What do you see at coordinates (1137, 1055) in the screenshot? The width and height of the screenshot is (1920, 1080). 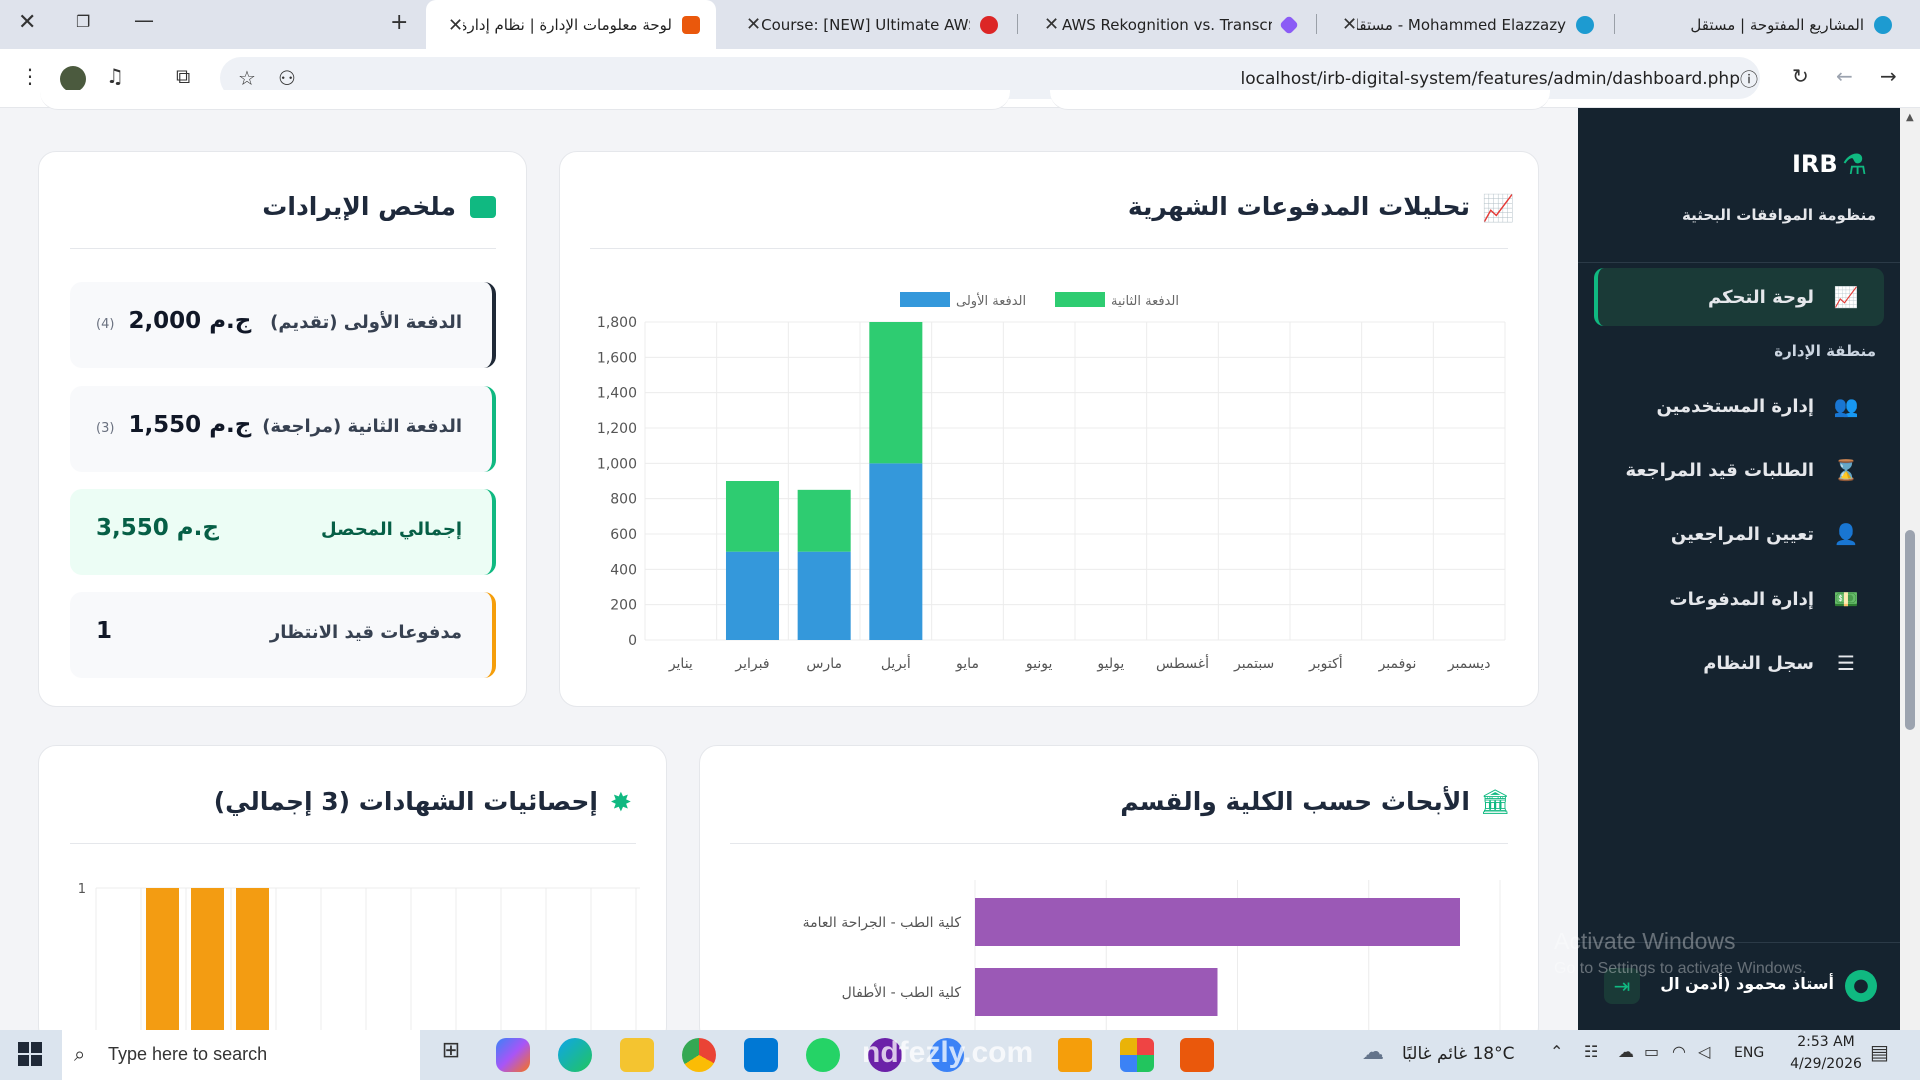 I see `office-icon` at bounding box center [1137, 1055].